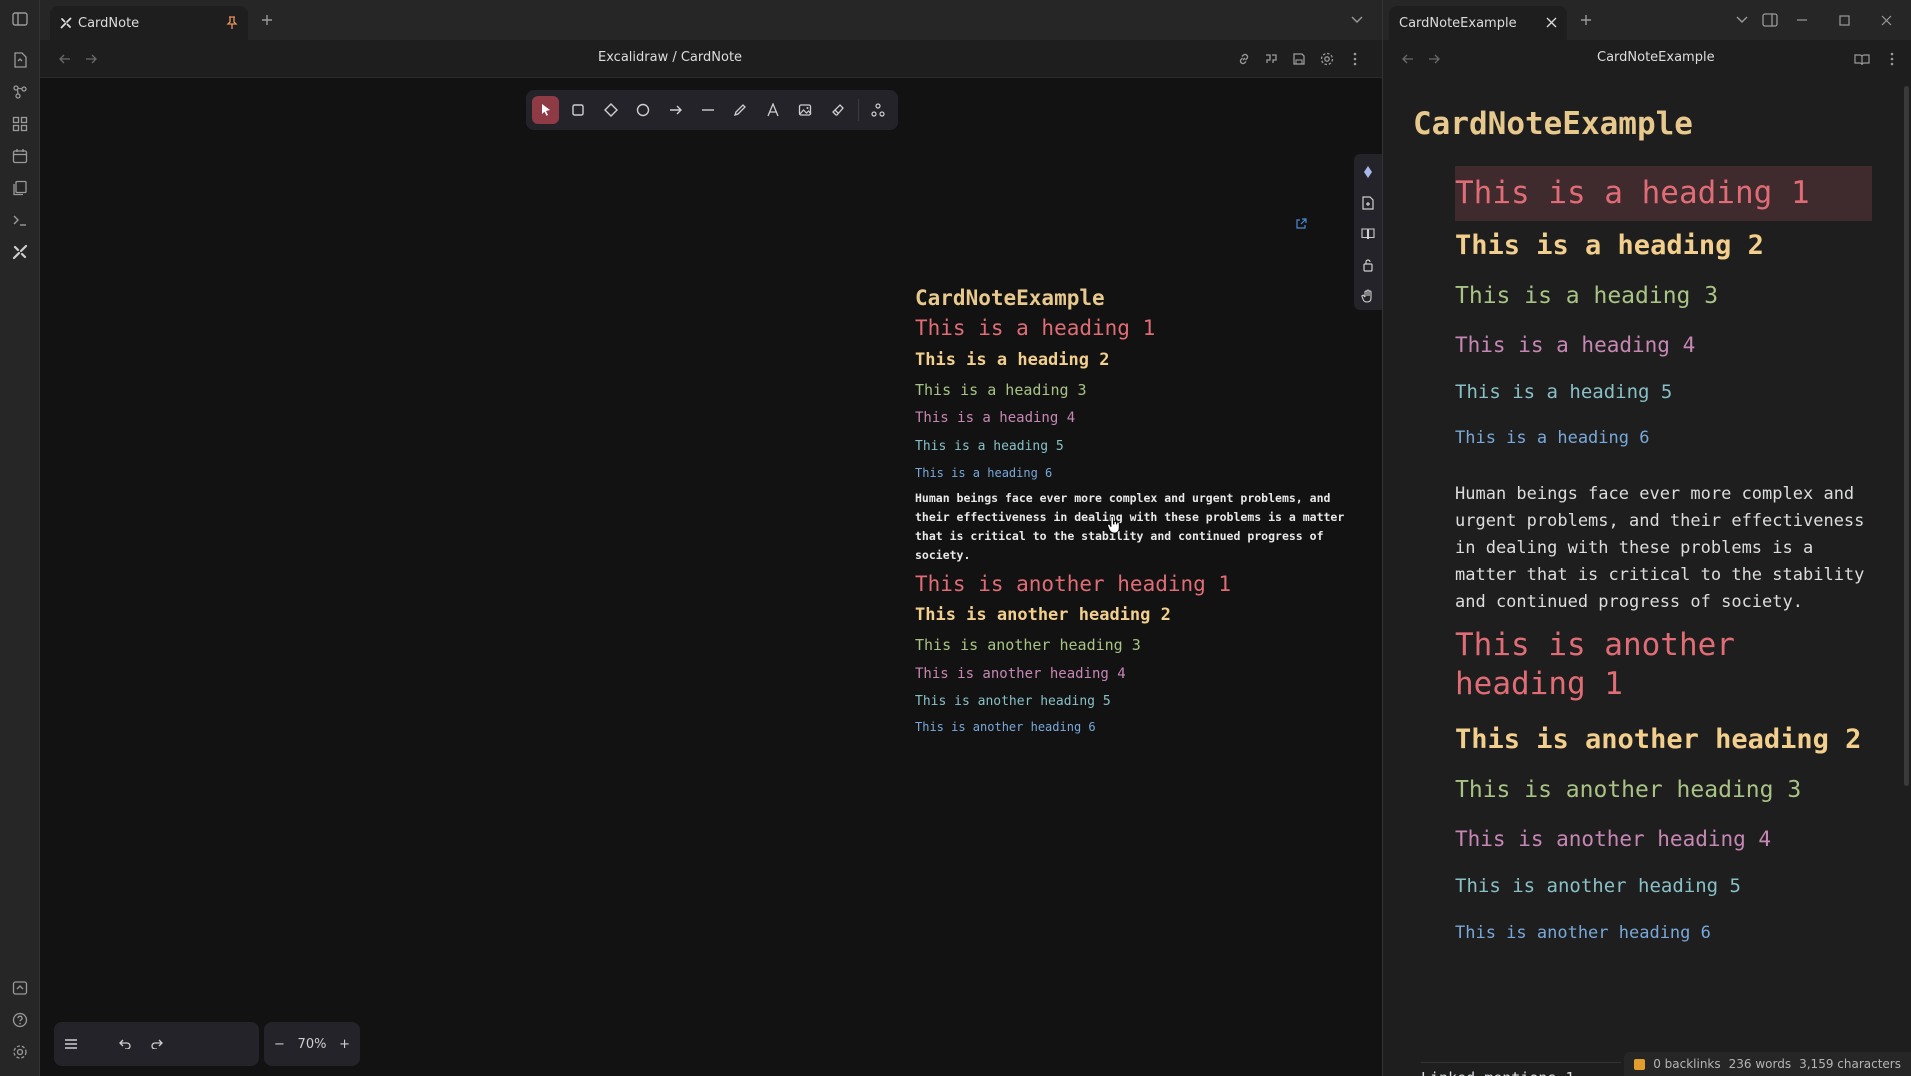  What do you see at coordinates (149, 23) in the screenshot?
I see `tab-cardnote: CardNote` at bounding box center [149, 23].